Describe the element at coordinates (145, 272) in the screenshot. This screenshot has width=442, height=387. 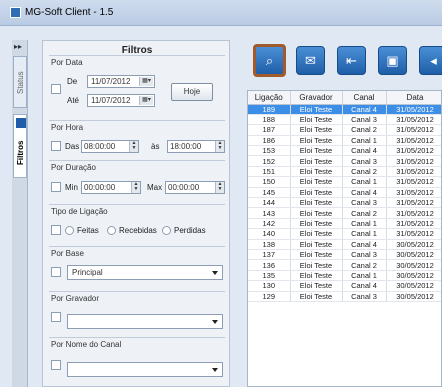
I see `base-select: Principal` at that location.